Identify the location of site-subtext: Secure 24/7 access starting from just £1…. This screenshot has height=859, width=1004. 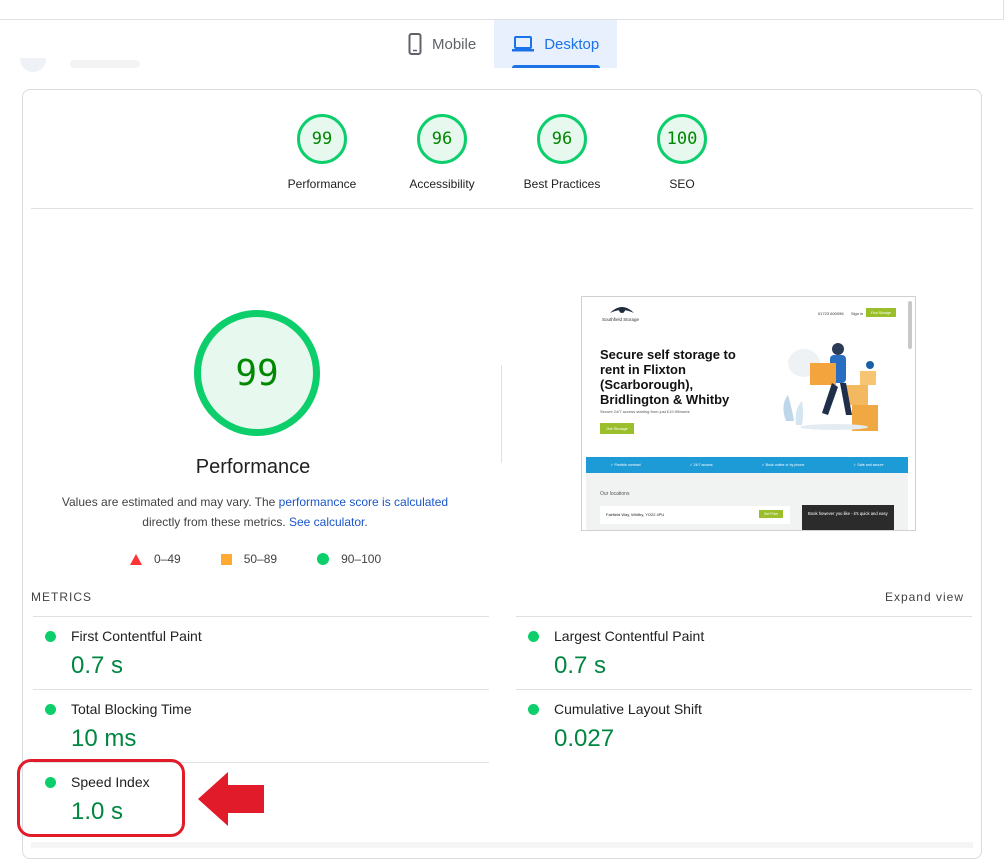
(645, 411).